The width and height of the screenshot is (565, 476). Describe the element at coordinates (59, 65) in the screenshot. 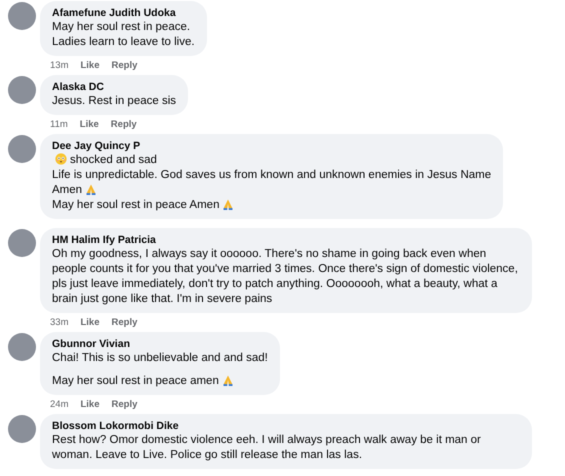

I see `comment-time: 13m` at that location.